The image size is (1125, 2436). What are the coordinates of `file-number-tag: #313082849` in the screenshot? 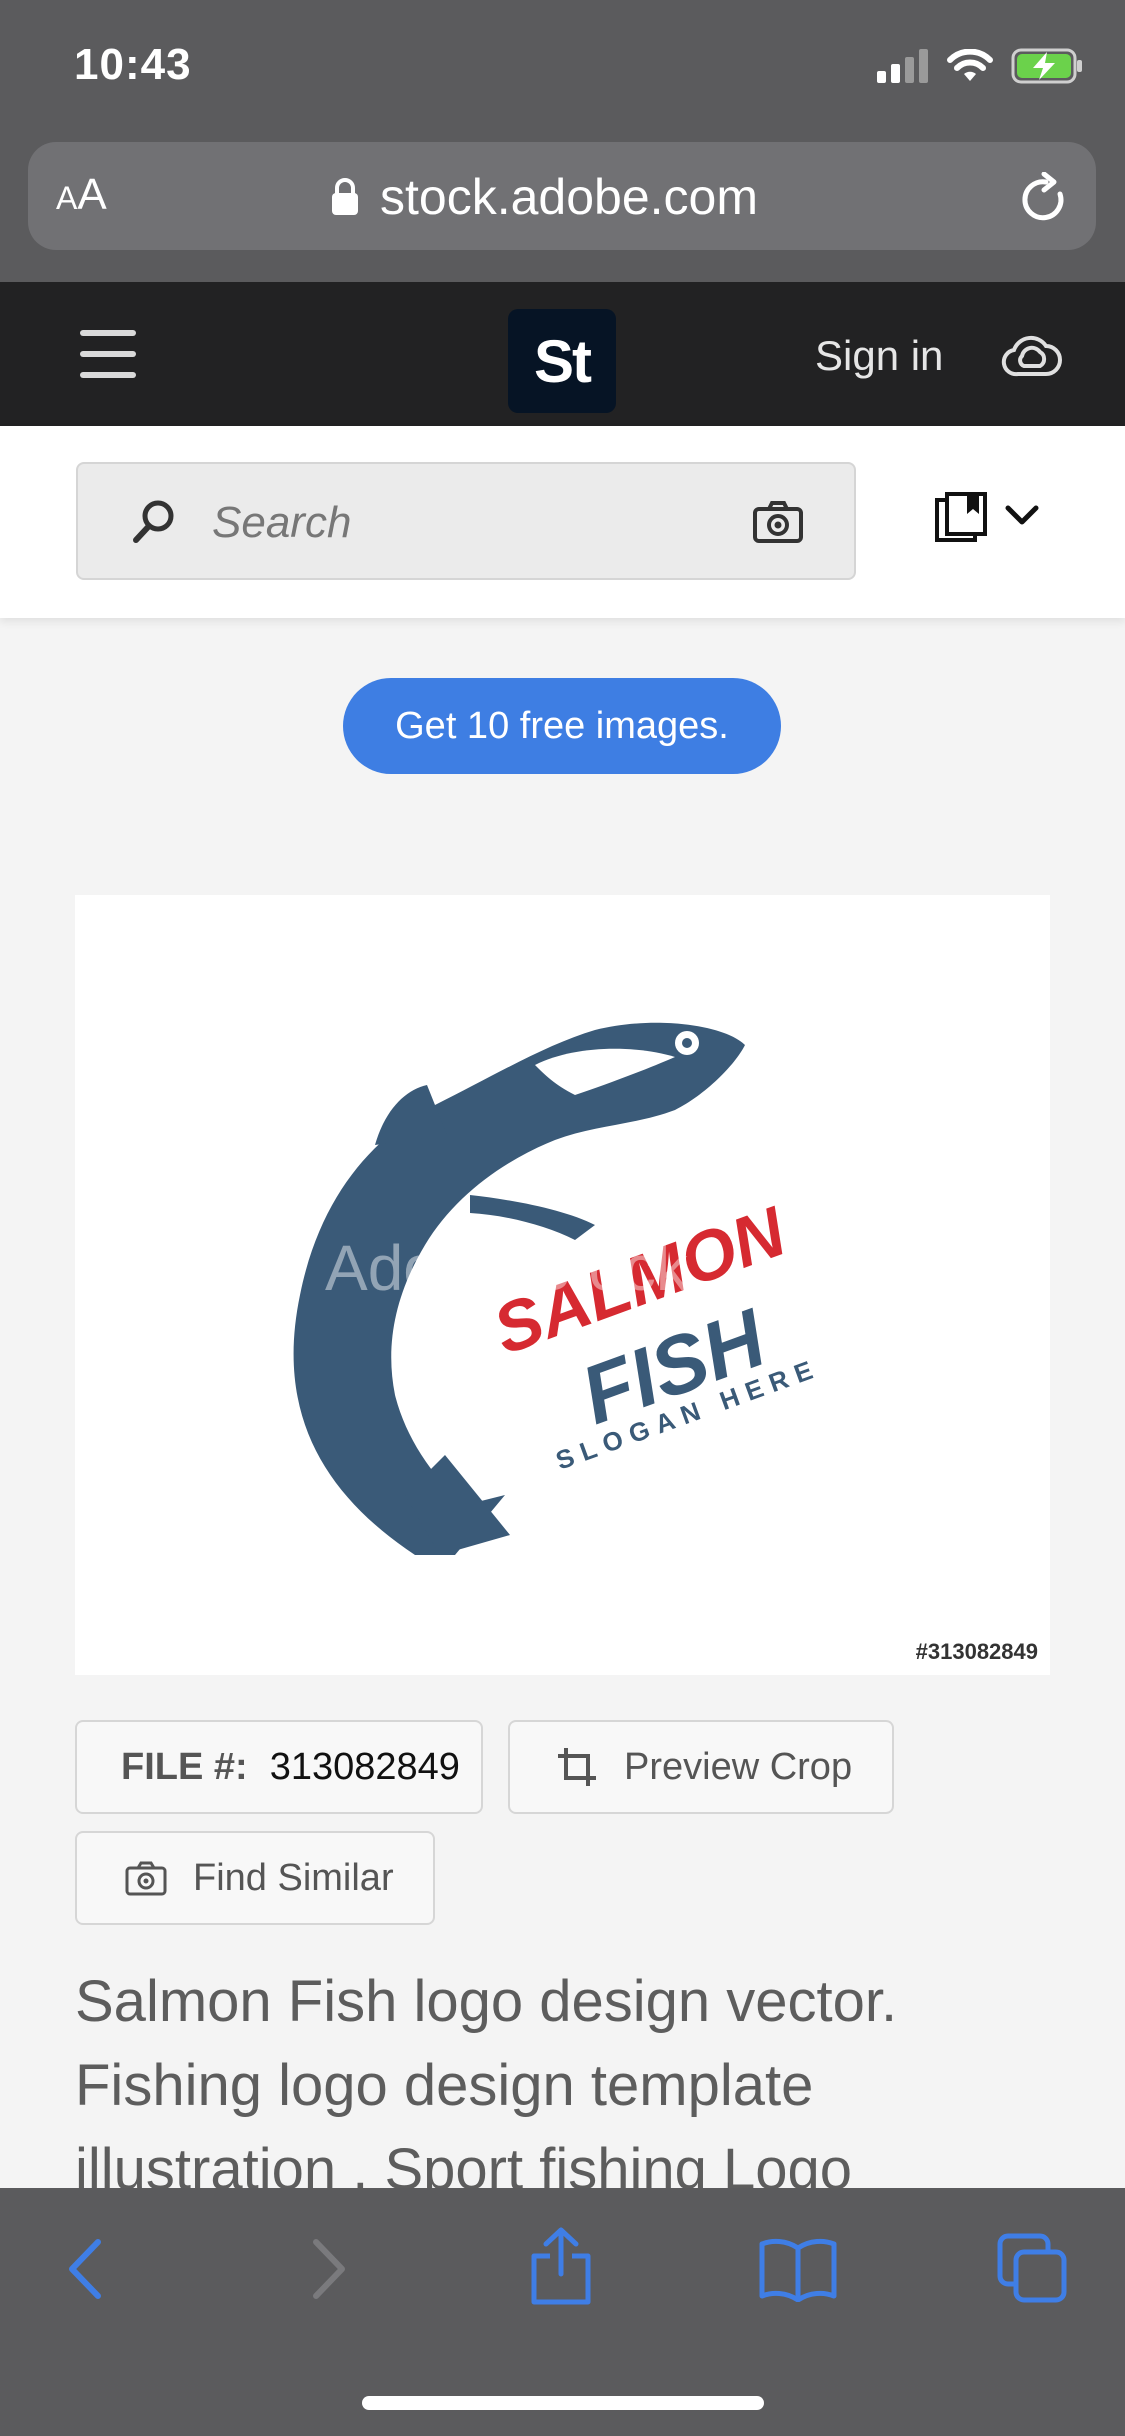 It's located at (976, 1651).